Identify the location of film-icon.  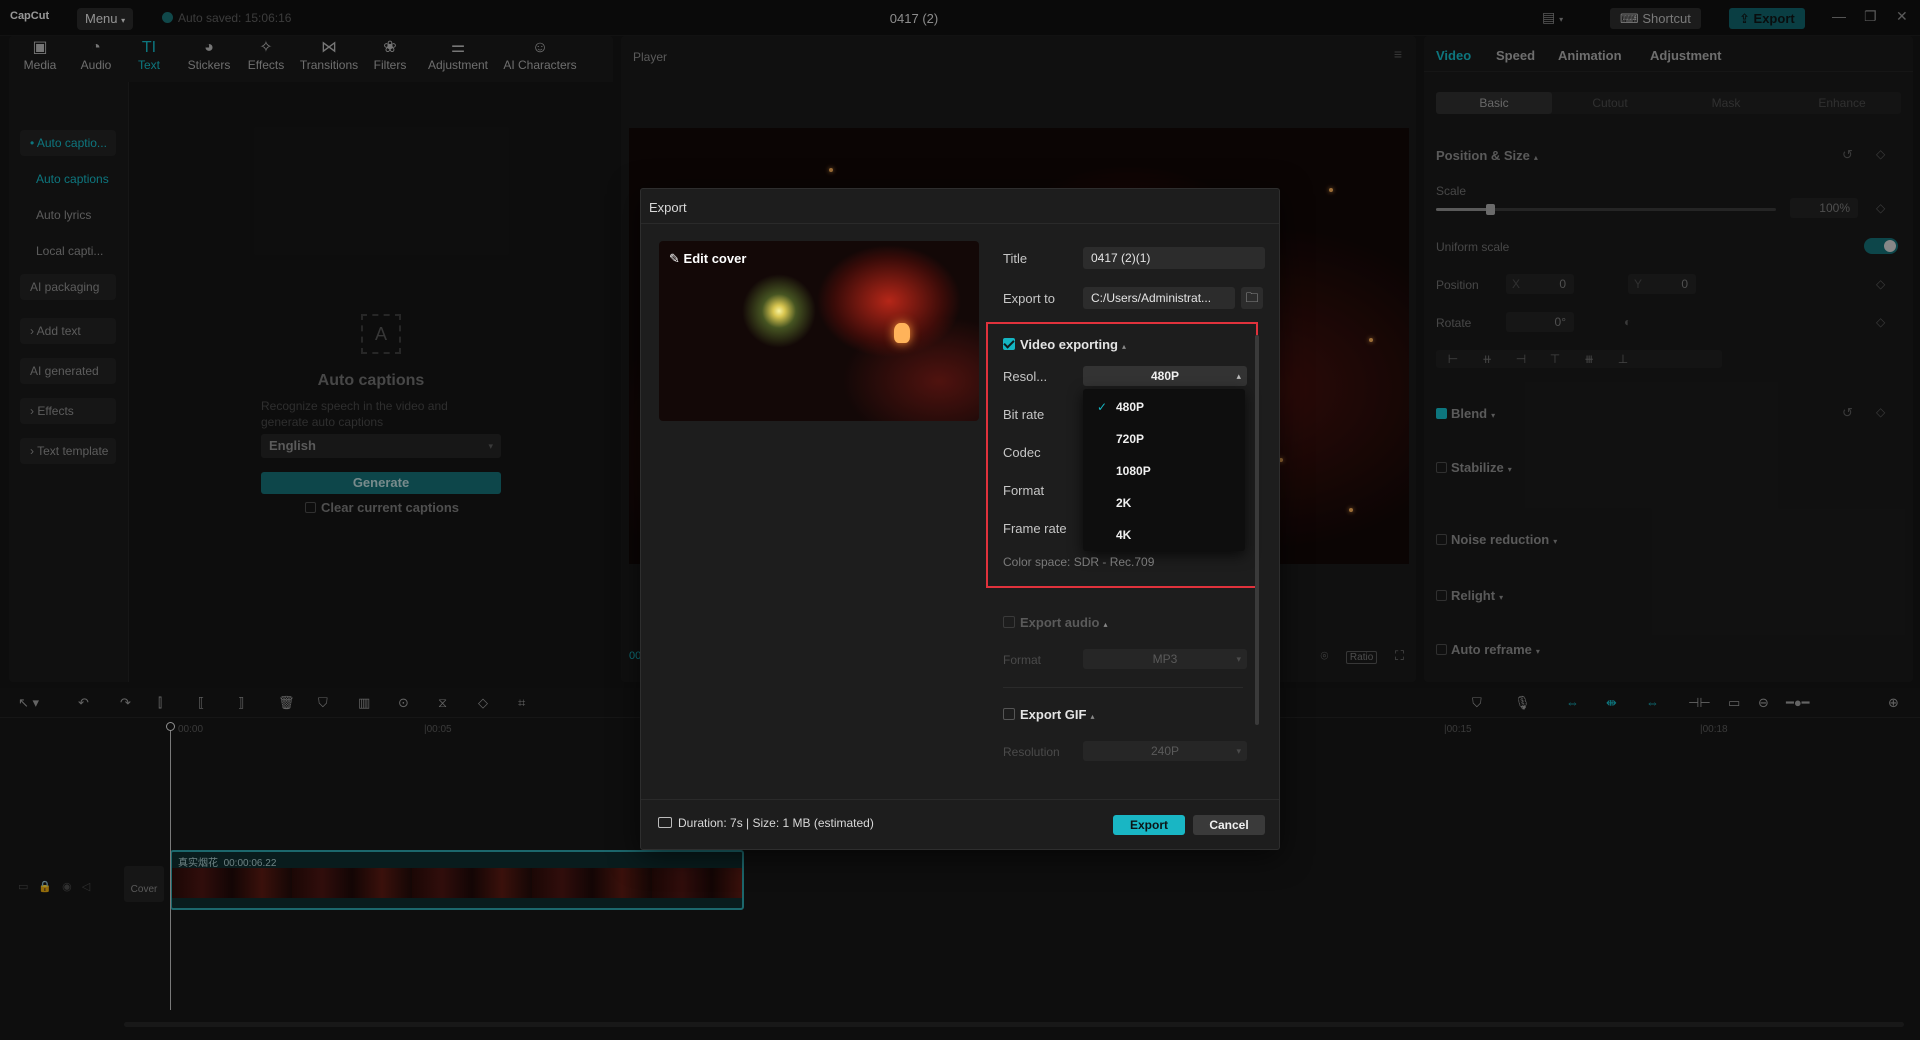
(665, 822).